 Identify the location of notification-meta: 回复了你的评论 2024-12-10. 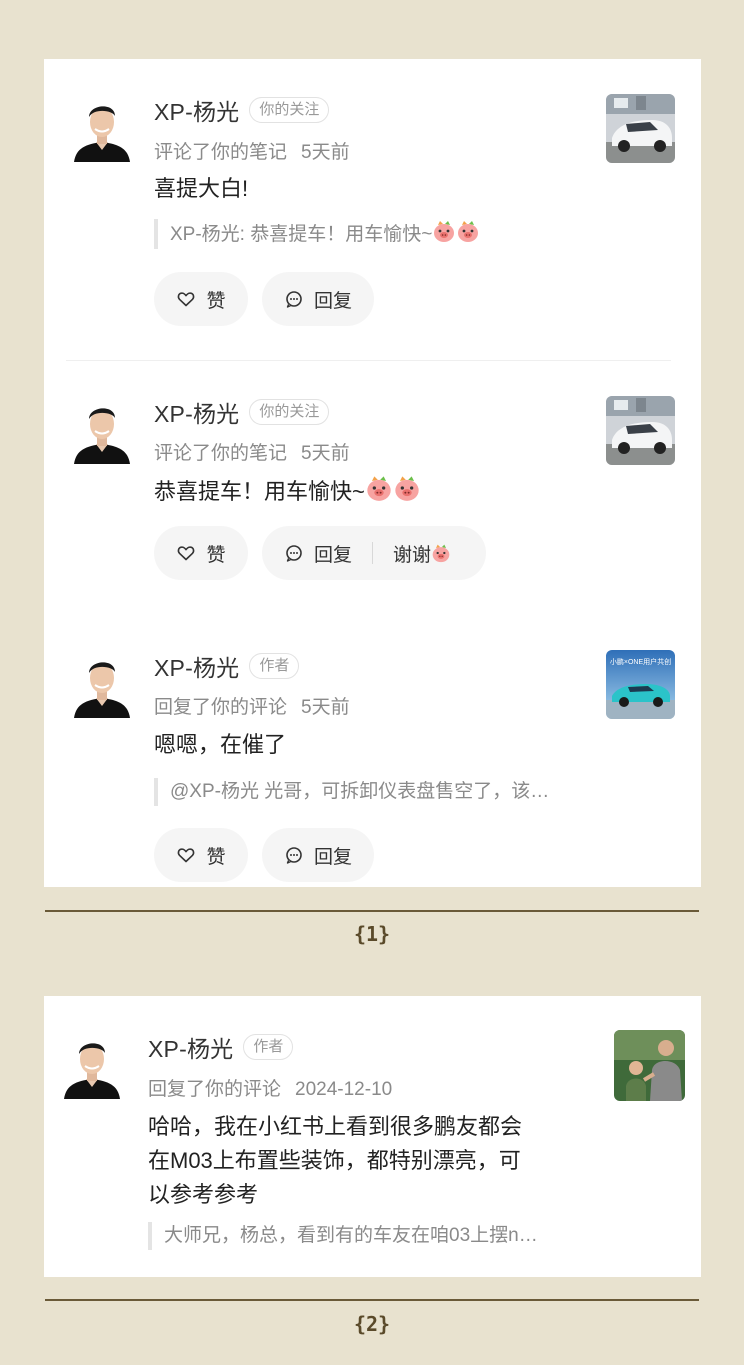
(270, 1087).